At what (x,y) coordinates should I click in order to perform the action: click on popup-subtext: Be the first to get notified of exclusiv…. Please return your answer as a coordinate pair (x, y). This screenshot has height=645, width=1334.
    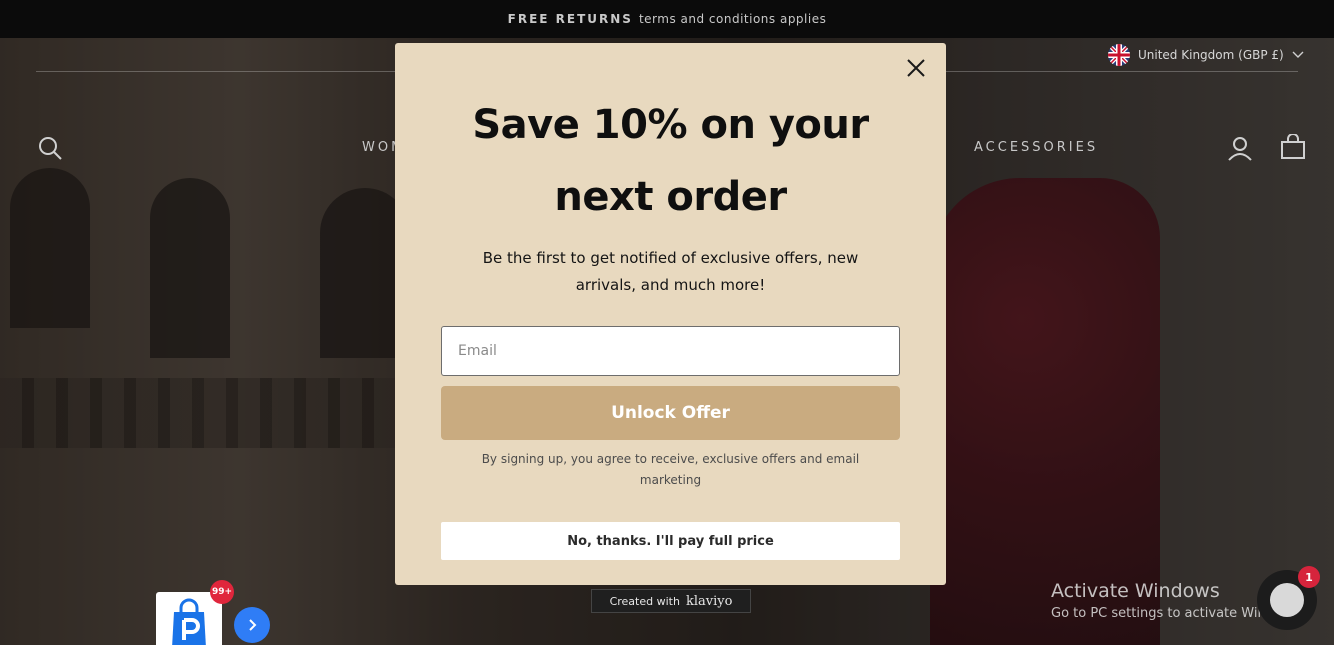
    Looking at the image, I should click on (670, 271).